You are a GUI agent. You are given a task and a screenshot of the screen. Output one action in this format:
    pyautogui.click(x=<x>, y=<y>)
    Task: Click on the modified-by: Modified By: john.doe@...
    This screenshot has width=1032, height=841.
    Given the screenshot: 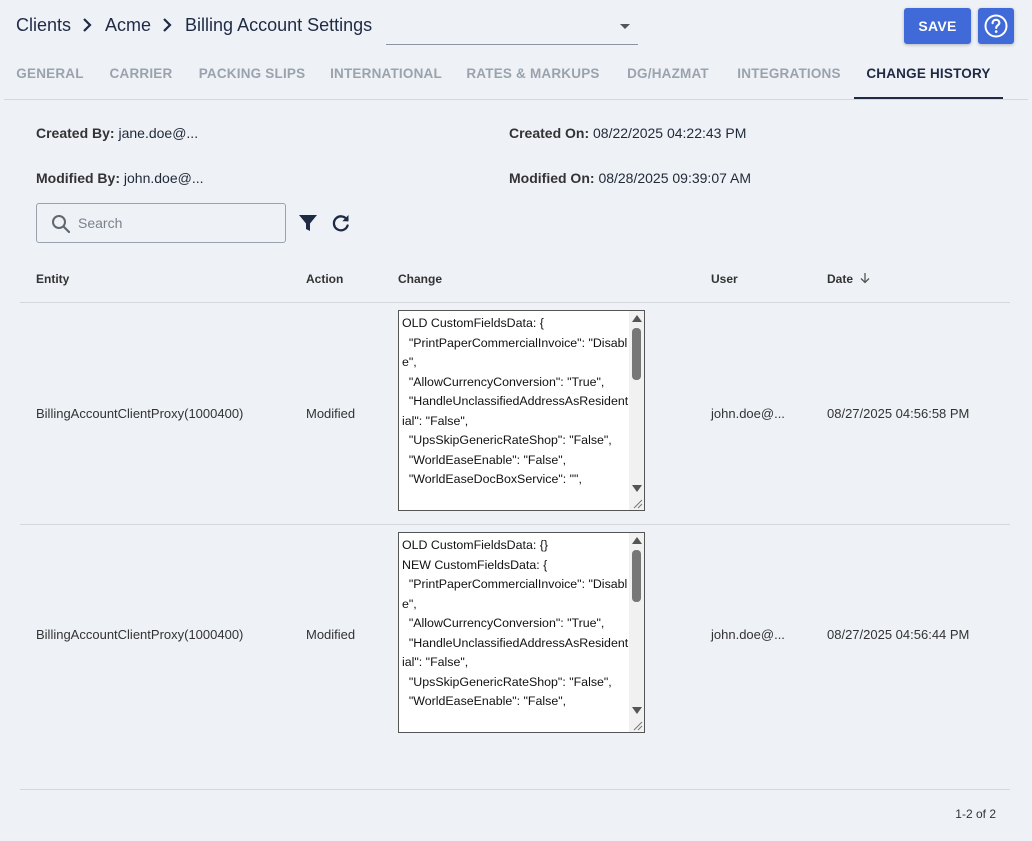 What is the action you would take?
    pyautogui.click(x=120, y=178)
    